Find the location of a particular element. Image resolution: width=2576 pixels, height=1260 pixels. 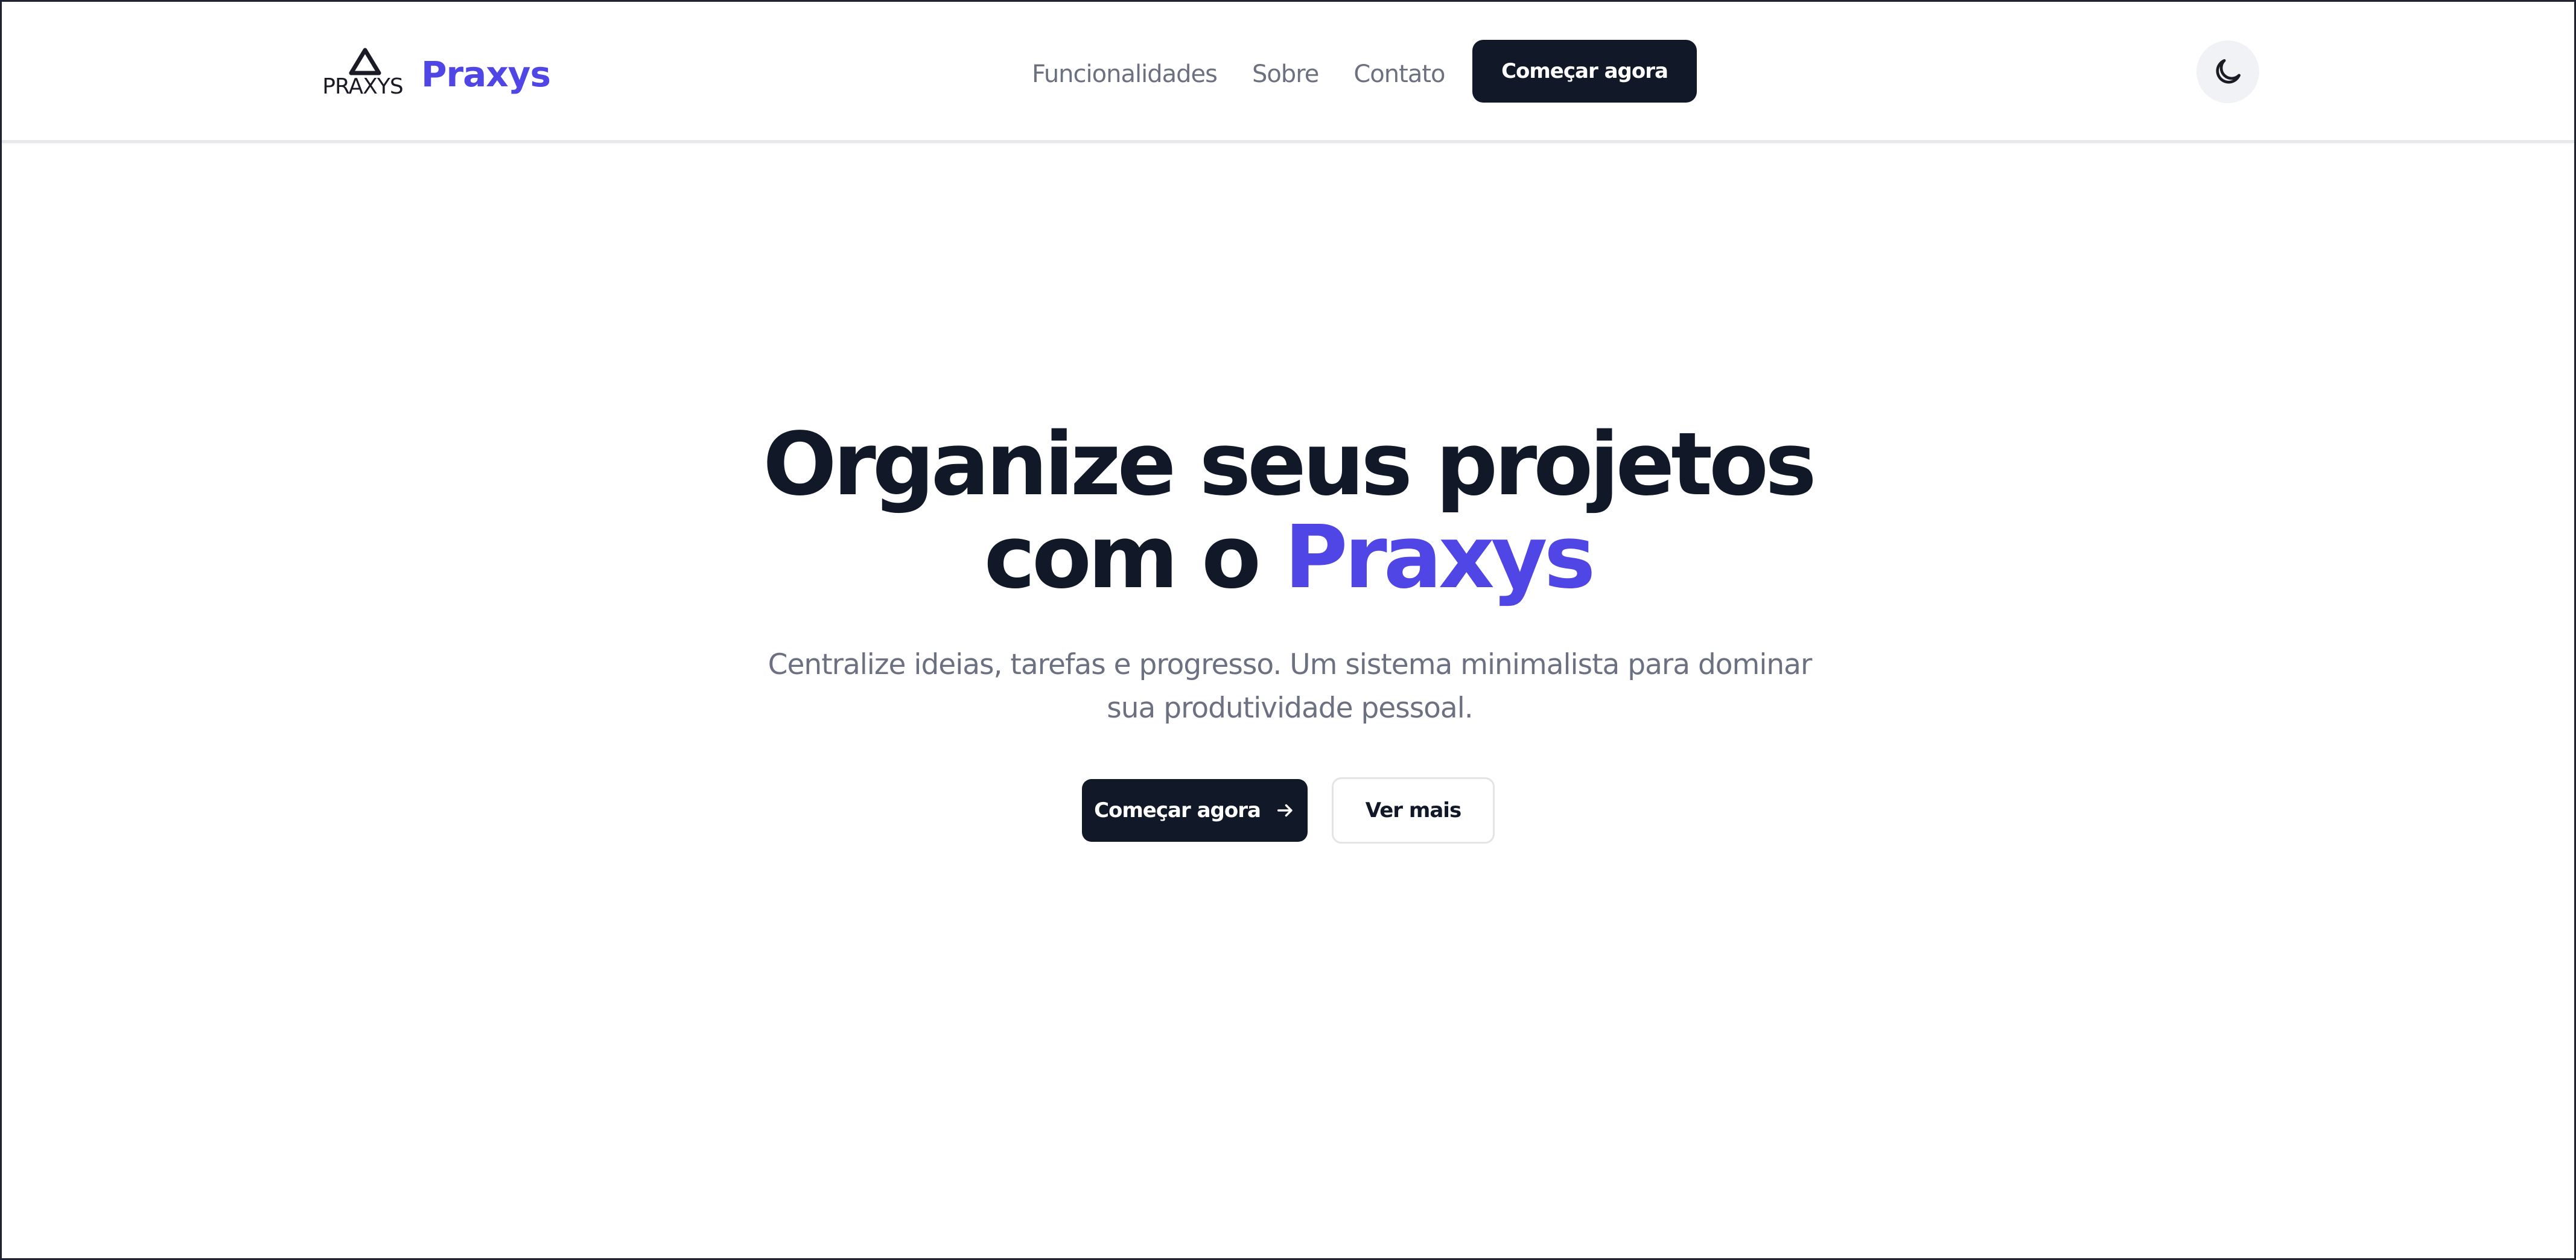

brand: PRAXYS Praxys is located at coordinates (436, 74).